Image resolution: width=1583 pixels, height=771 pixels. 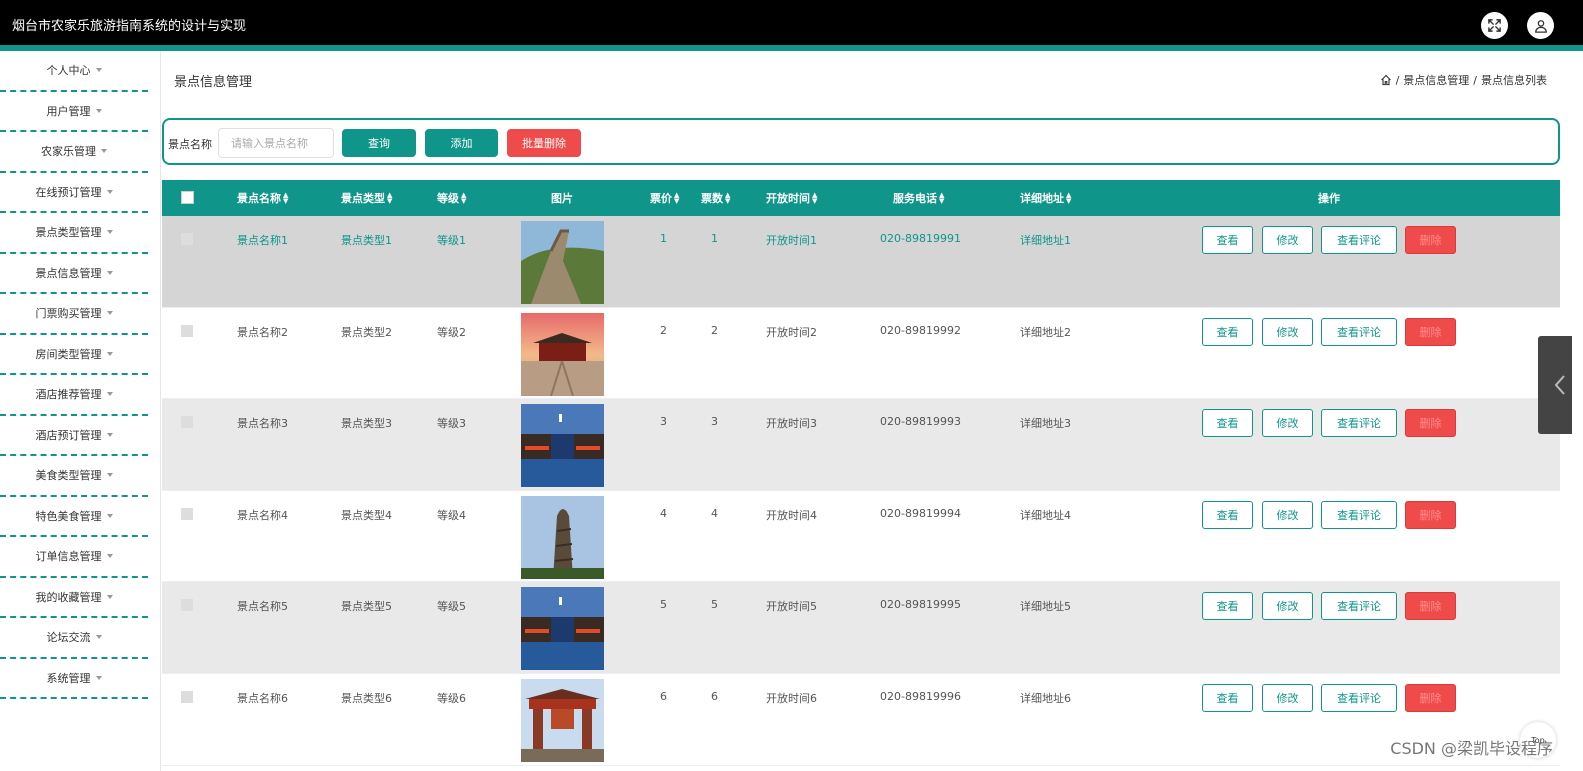 What do you see at coordinates (187, 197) in the screenshot?
I see `select-all-checkbox` at bounding box center [187, 197].